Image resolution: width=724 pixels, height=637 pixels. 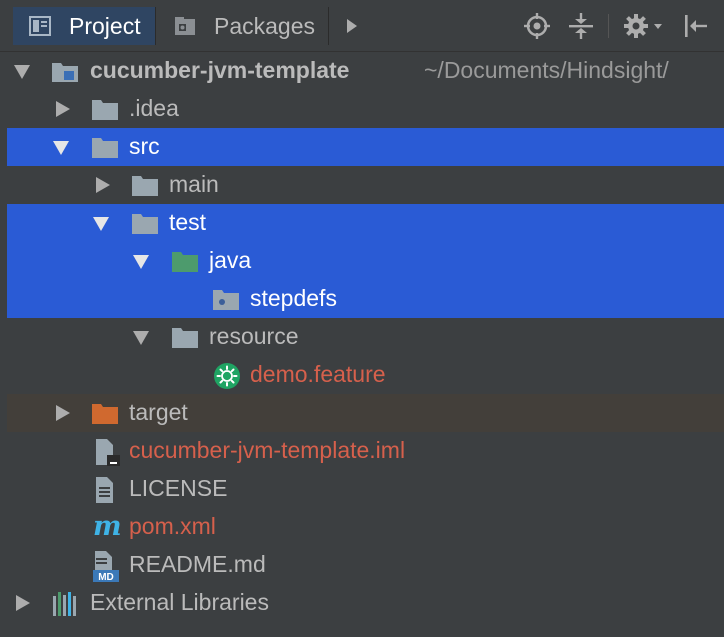 What do you see at coordinates (107, 526) in the screenshot?
I see `maven-icon: m` at bounding box center [107, 526].